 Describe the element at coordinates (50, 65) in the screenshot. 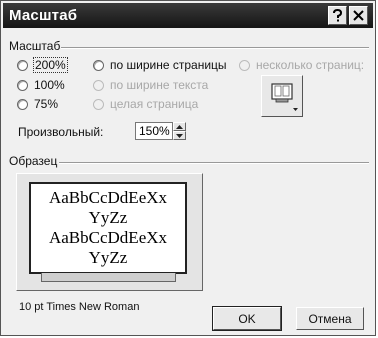

I see `radio-200-label: 200%` at that location.